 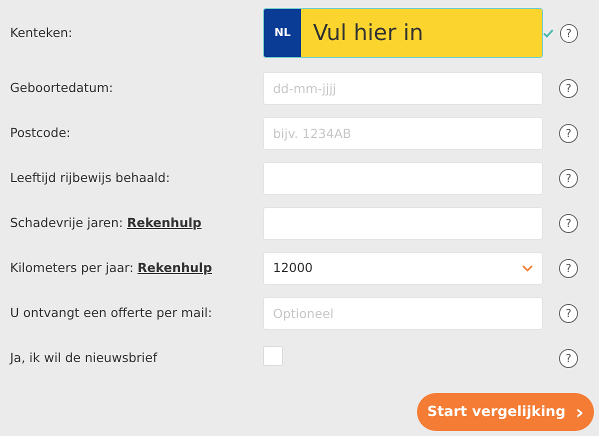 What do you see at coordinates (41, 32) in the screenshot?
I see `field-label: Kenteken:` at bounding box center [41, 32].